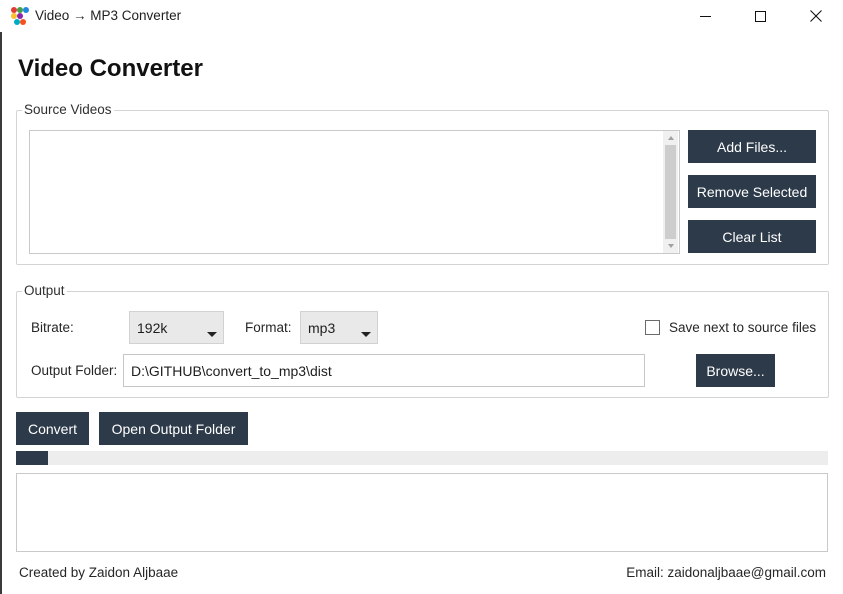 Image resolution: width=843 pixels, height=594 pixels. I want to click on close-button, so click(816, 16).